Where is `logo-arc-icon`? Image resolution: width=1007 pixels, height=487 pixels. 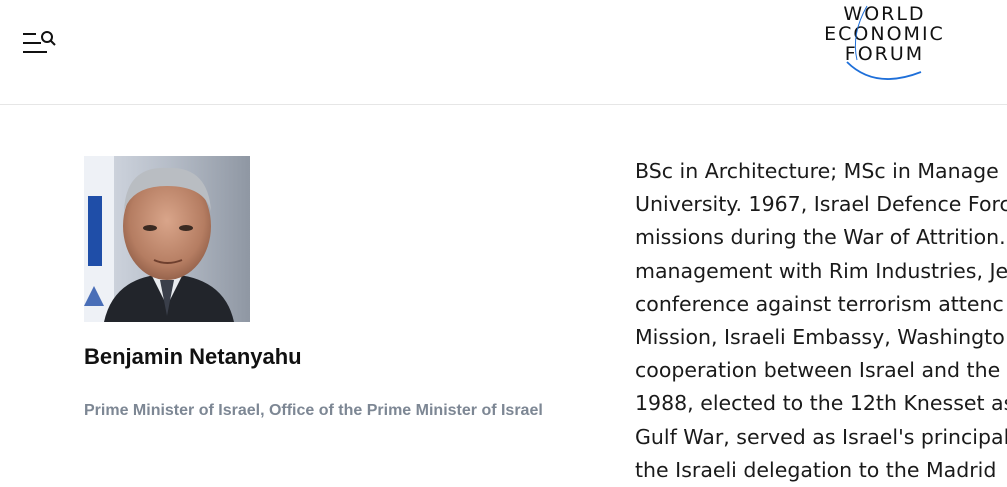
logo-arc-icon is located at coordinates (884, 42).